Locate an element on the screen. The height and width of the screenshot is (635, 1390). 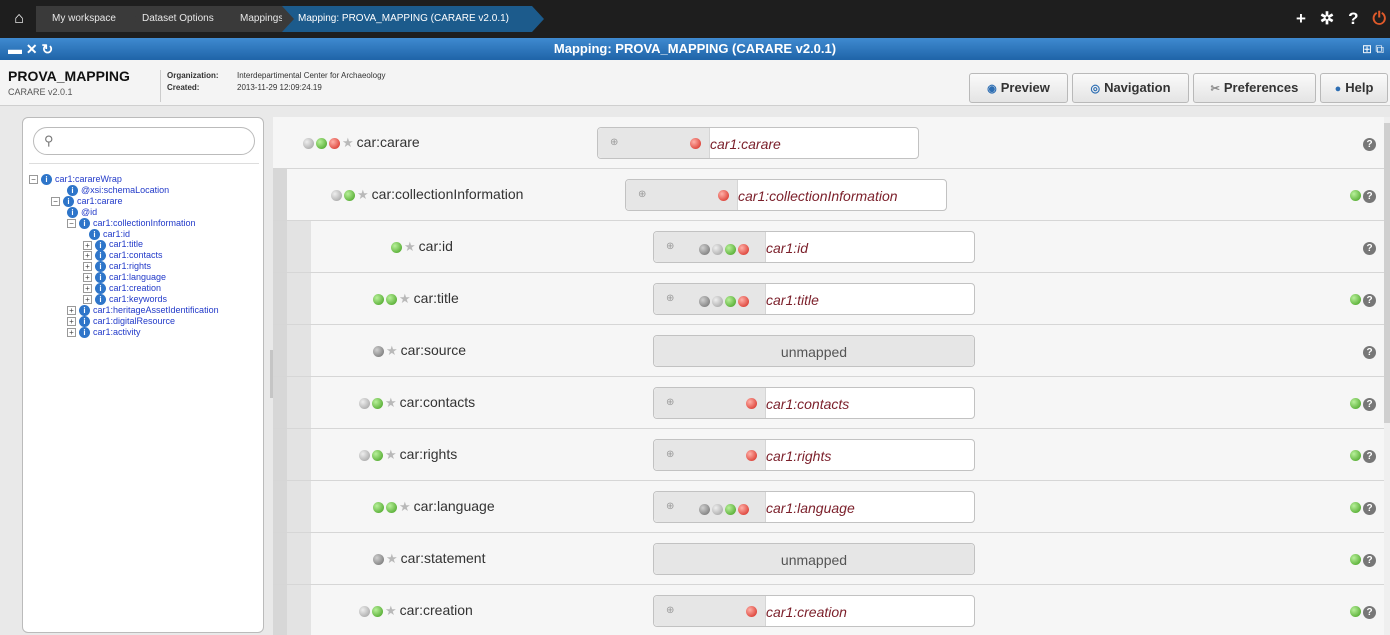
tree-node: i @xsi:schemaLocation is located at coordinates (118, 191).